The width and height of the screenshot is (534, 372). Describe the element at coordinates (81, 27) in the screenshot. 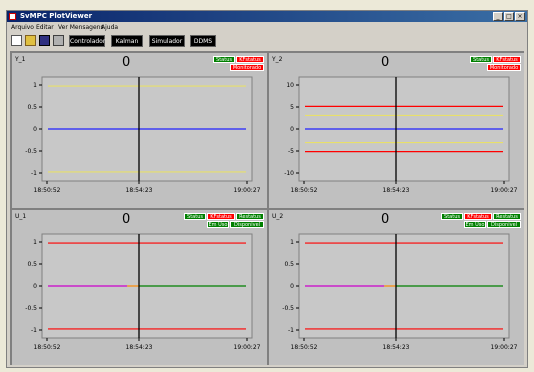

I see `menu-ver-mensagens: Ver Mensagens` at that location.